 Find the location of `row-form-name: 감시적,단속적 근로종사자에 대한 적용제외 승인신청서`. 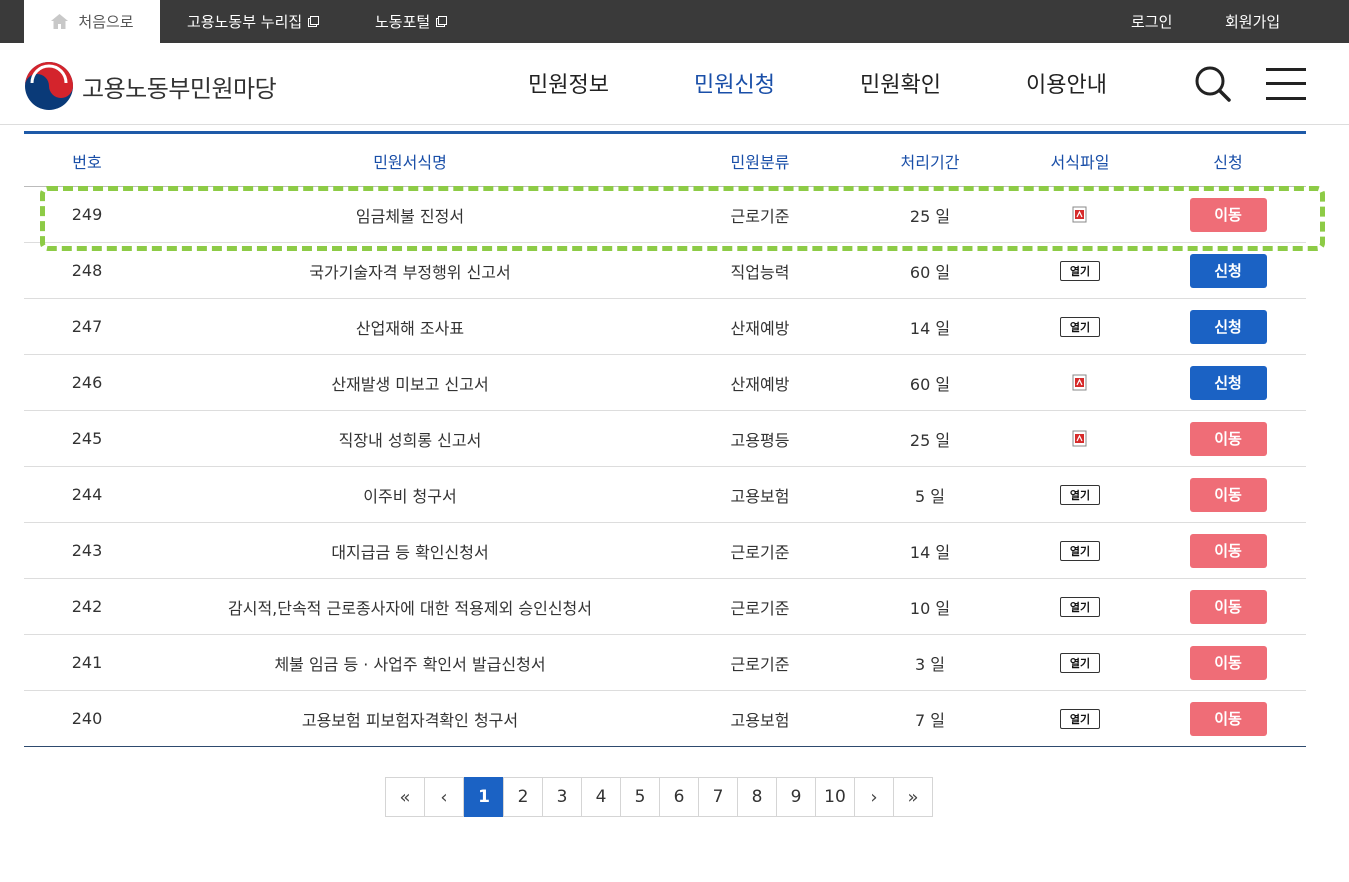

row-form-name: 감시적,단속적 근로종사자에 대한 적용제외 승인신청서 is located at coordinates (410, 608).